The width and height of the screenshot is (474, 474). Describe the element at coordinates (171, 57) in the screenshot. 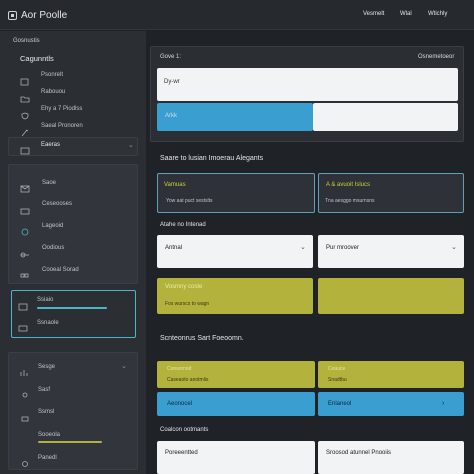

I see `top-panel-label: Gove 1:` at that location.